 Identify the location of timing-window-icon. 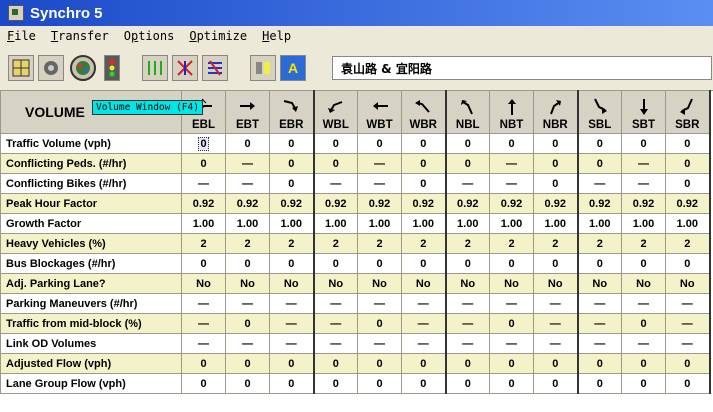
(185, 68).